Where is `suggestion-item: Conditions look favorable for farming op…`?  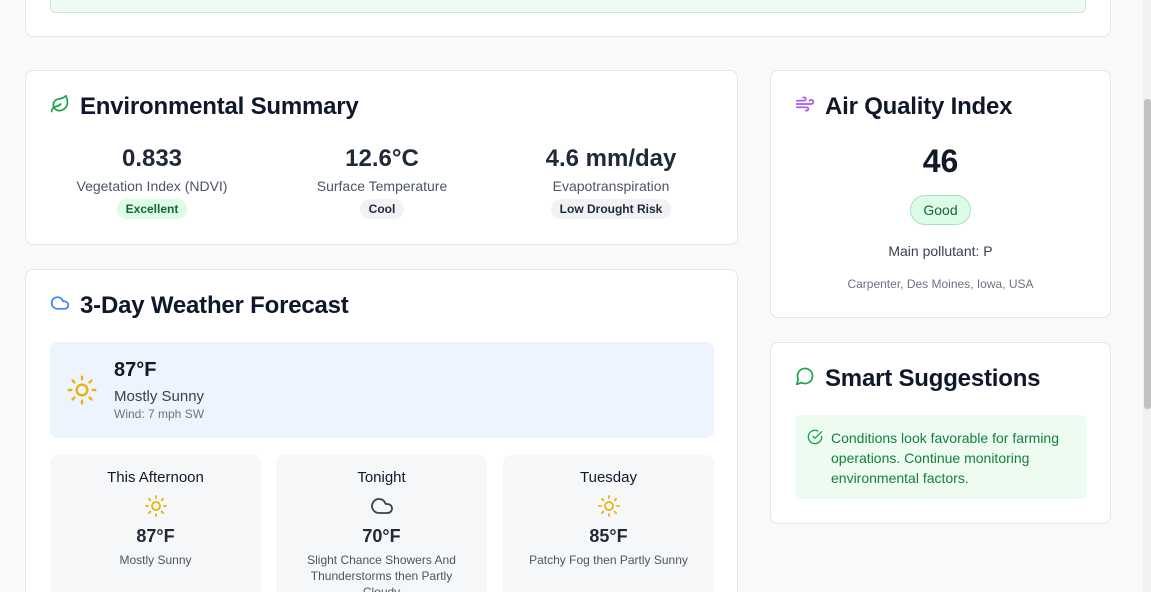 suggestion-item: Conditions look favorable for farming op… is located at coordinates (941, 457).